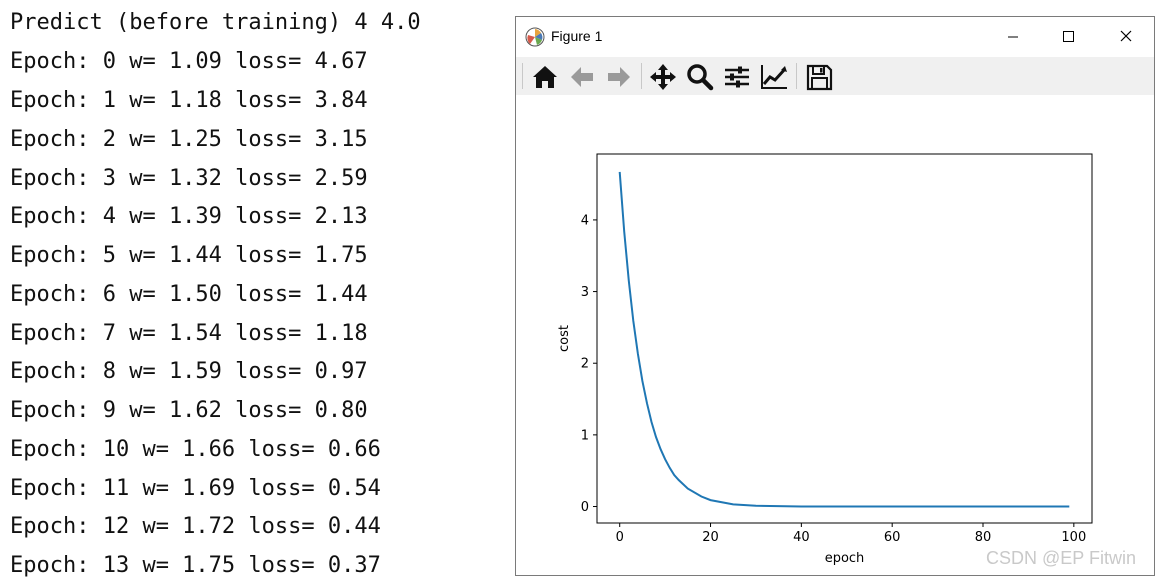  I want to click on minimize-button, so click(1013, 37).